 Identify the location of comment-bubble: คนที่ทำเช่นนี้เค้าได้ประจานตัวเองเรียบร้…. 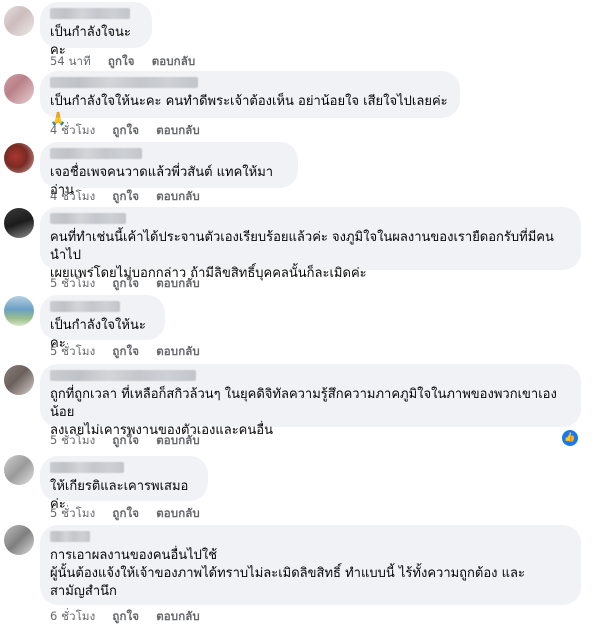
(310, 244).